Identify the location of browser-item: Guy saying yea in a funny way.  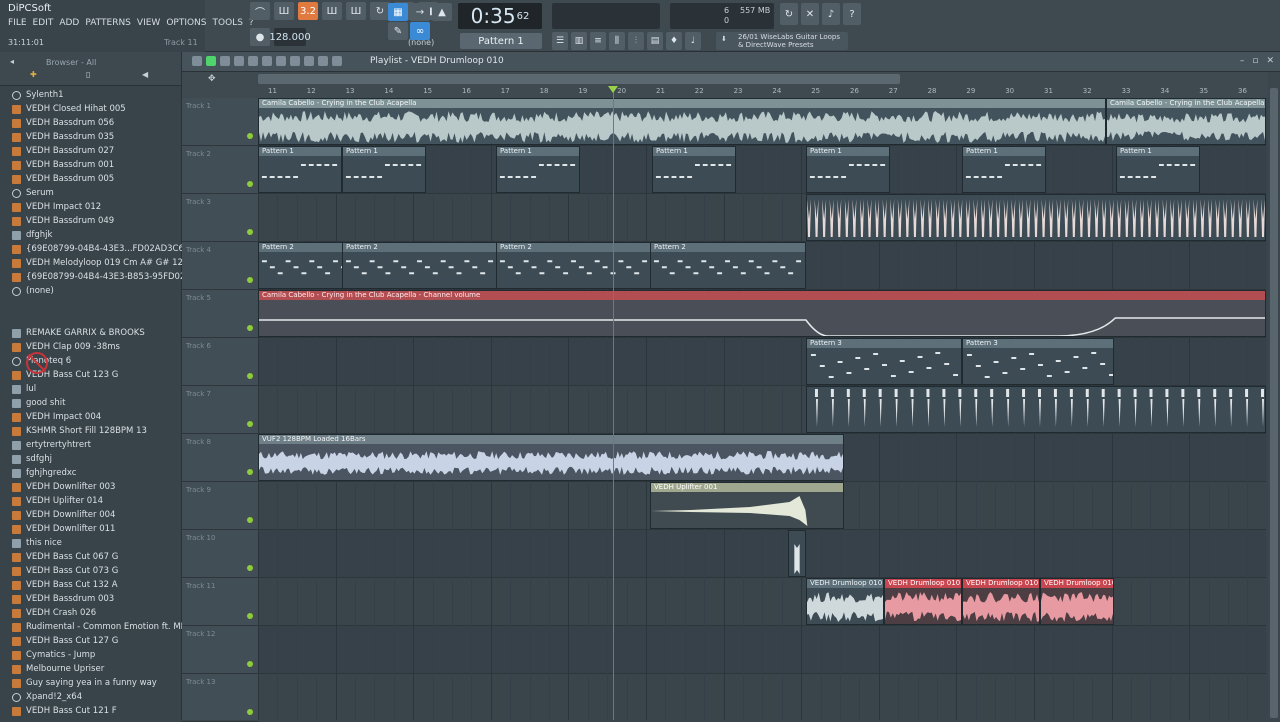
(91, 683).